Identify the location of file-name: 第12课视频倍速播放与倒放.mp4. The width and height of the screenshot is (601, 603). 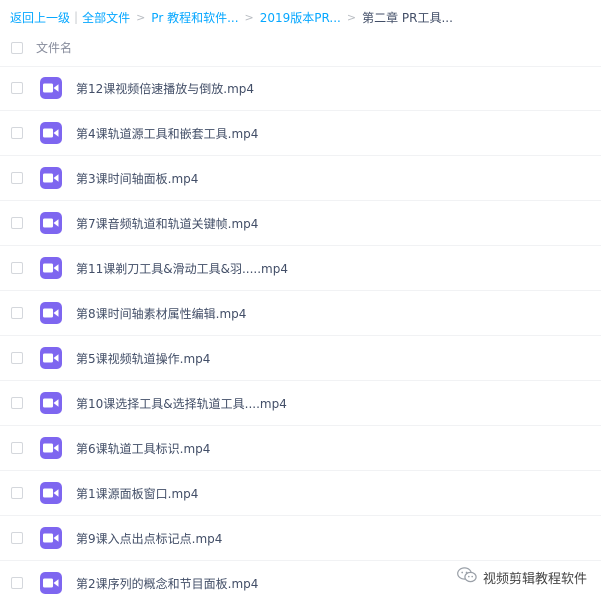
(165, 88).